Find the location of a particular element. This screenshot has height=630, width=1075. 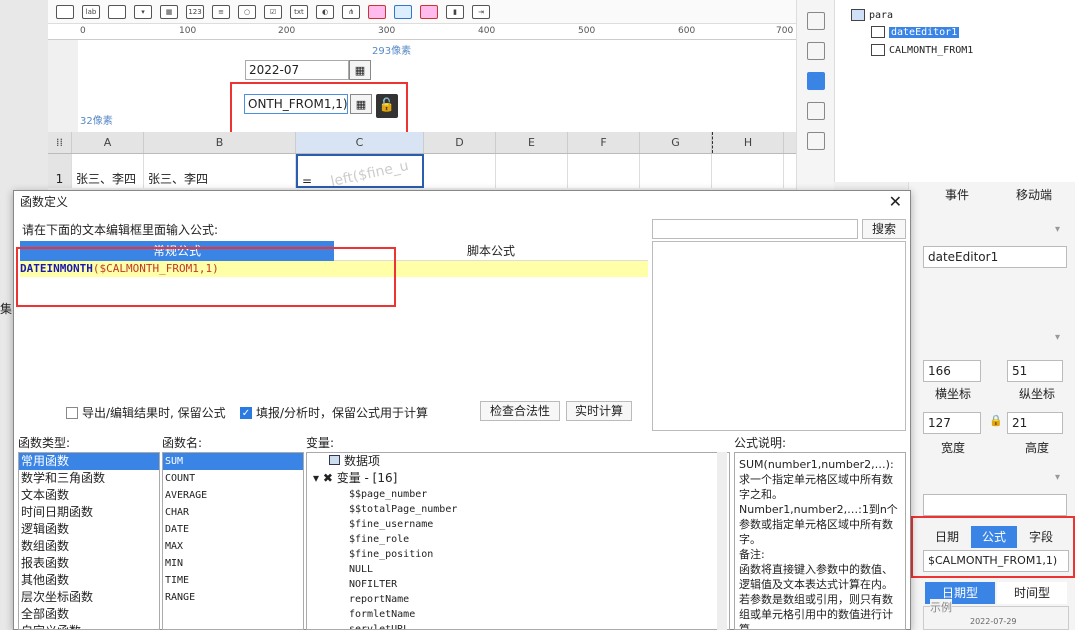

calendar-red2-icon is located at coordinates (429, 11).